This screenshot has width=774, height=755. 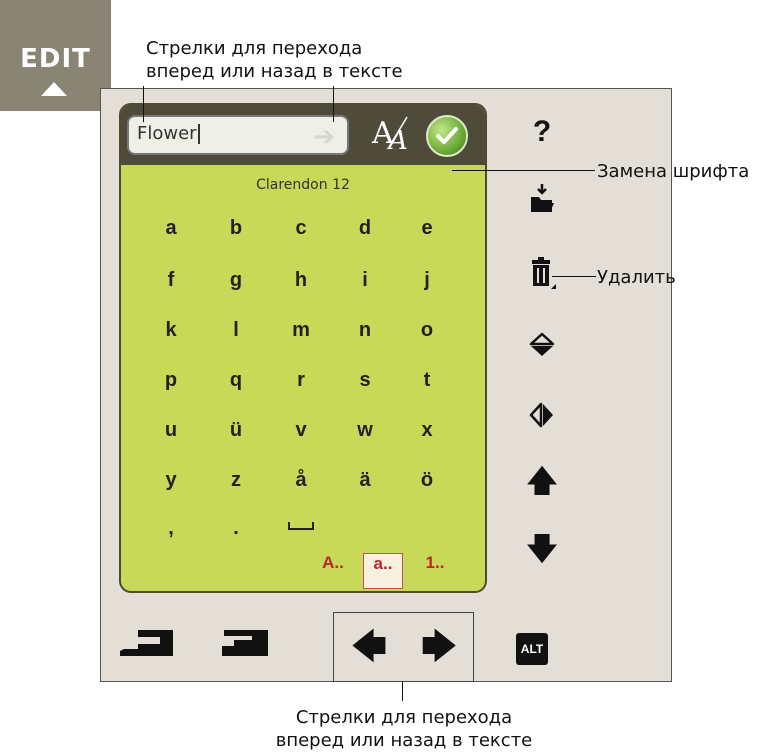 What do you see at coordinates (636, 277) in the screenshot?
I see `annotation-delete: Удалить` at bounding box center [636, 277].